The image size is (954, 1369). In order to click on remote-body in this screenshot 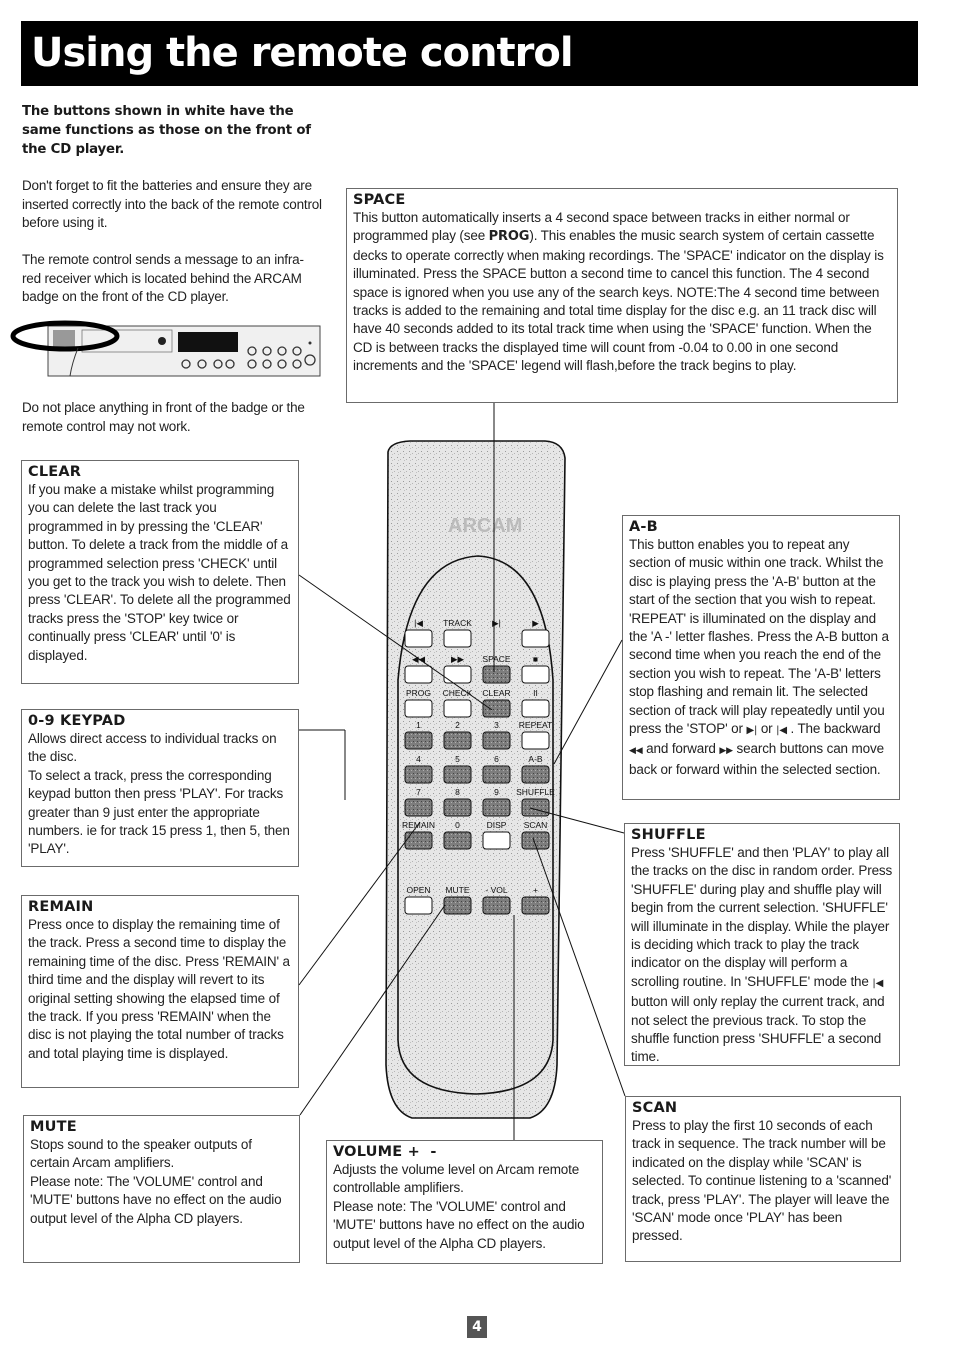, I will do `click(475, 779)`.